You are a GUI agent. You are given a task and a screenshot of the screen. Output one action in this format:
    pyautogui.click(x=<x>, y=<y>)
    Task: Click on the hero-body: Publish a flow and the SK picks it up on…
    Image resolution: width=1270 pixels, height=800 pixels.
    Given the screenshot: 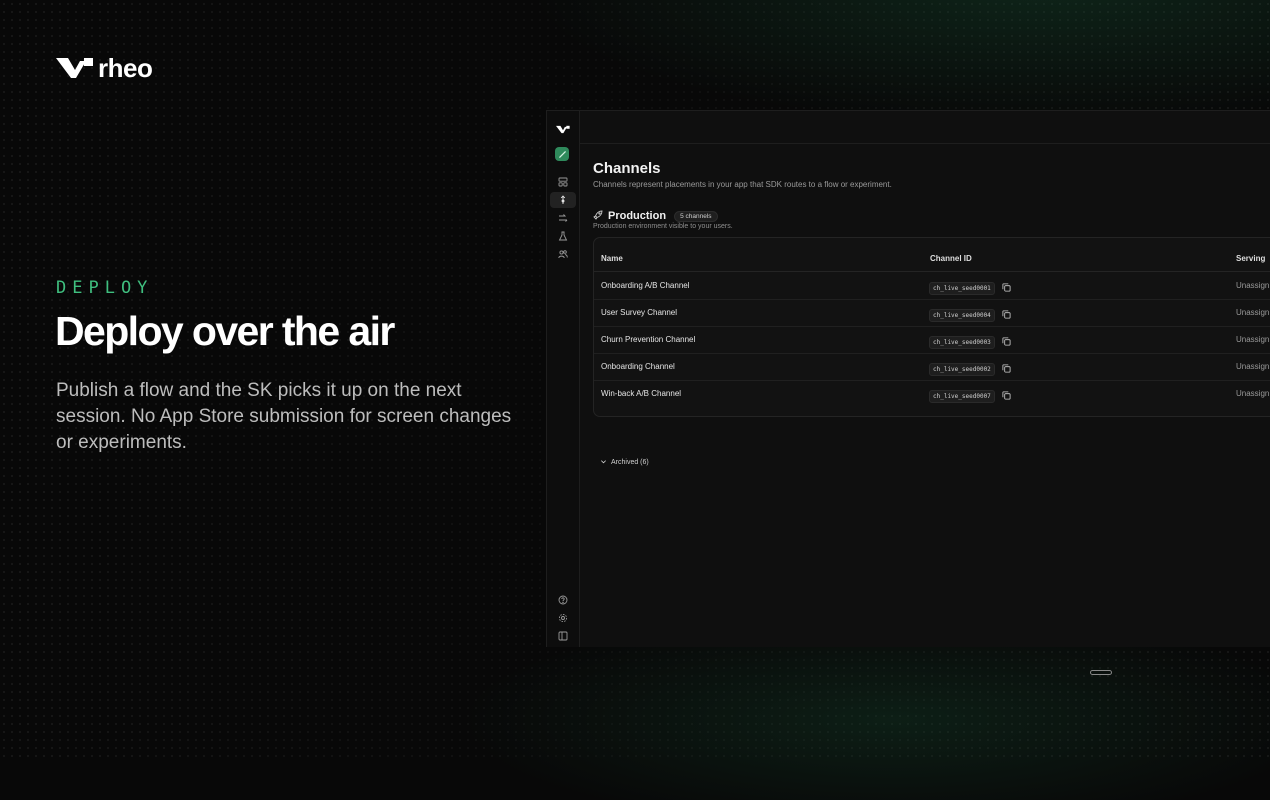 What is the action you would take?
    pyautogui.click(x=284, y=416)
    